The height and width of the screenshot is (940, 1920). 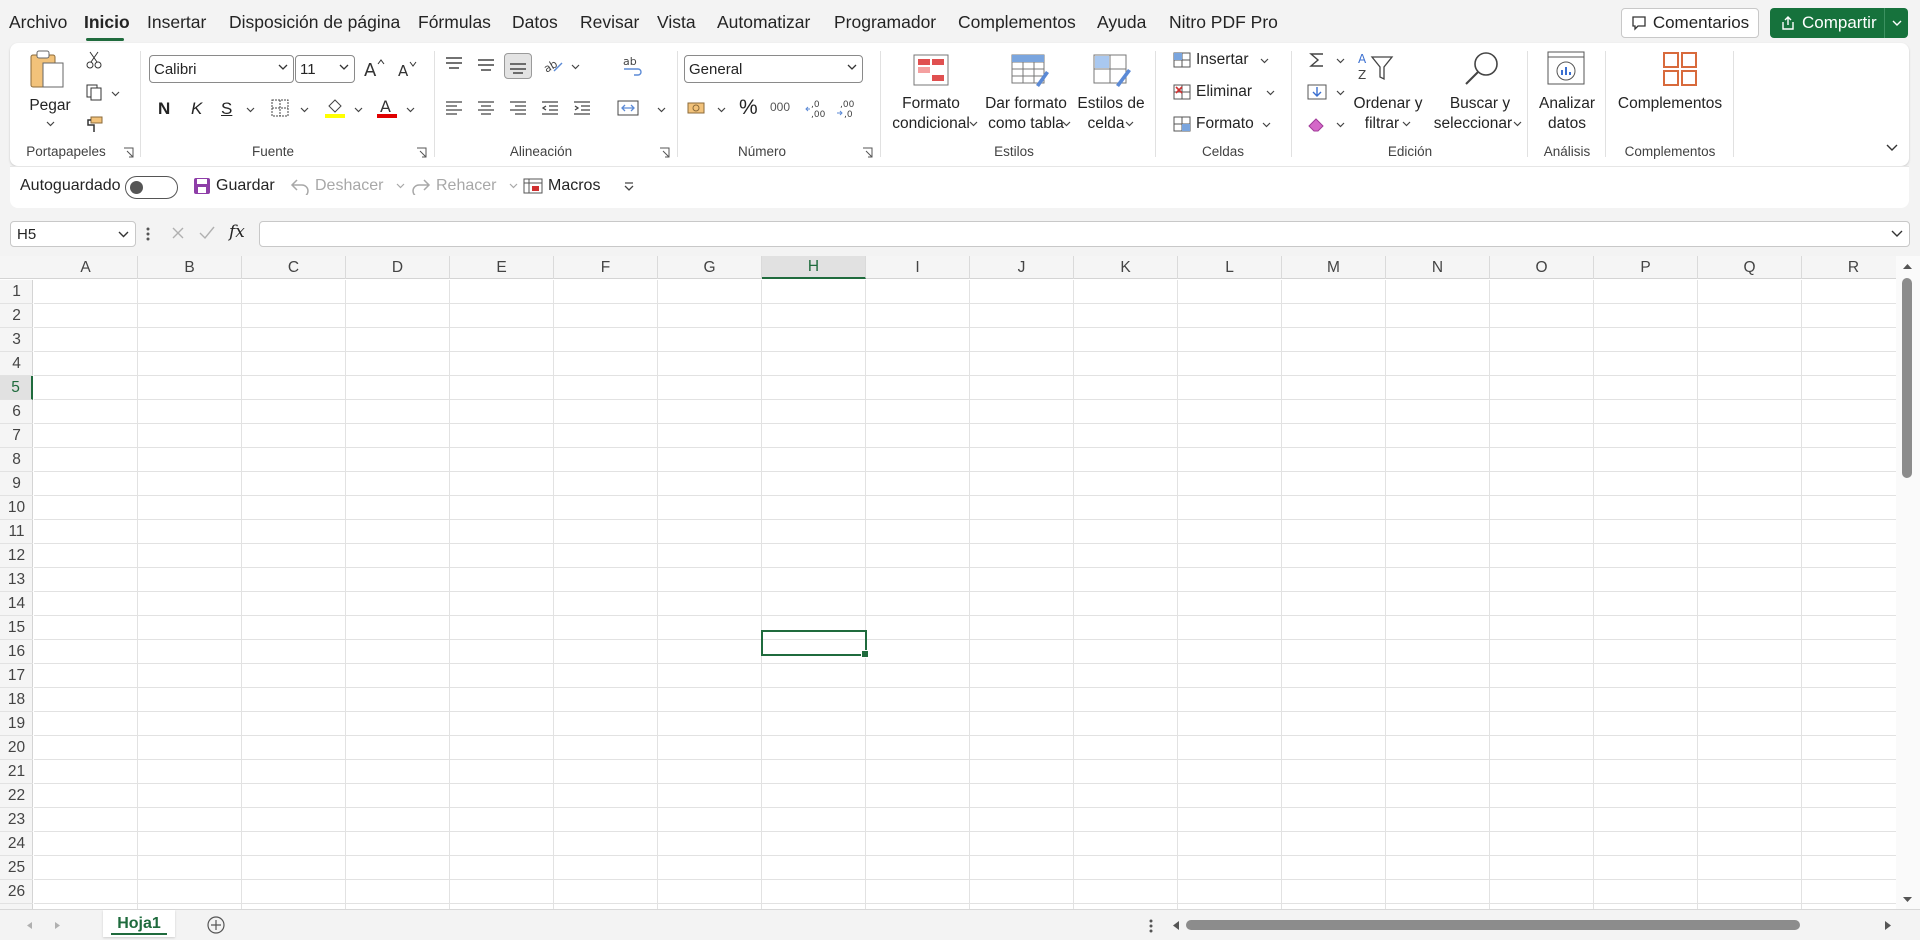 I want to click on vertical-scroll-thumb, so click(x=1907, y=378).